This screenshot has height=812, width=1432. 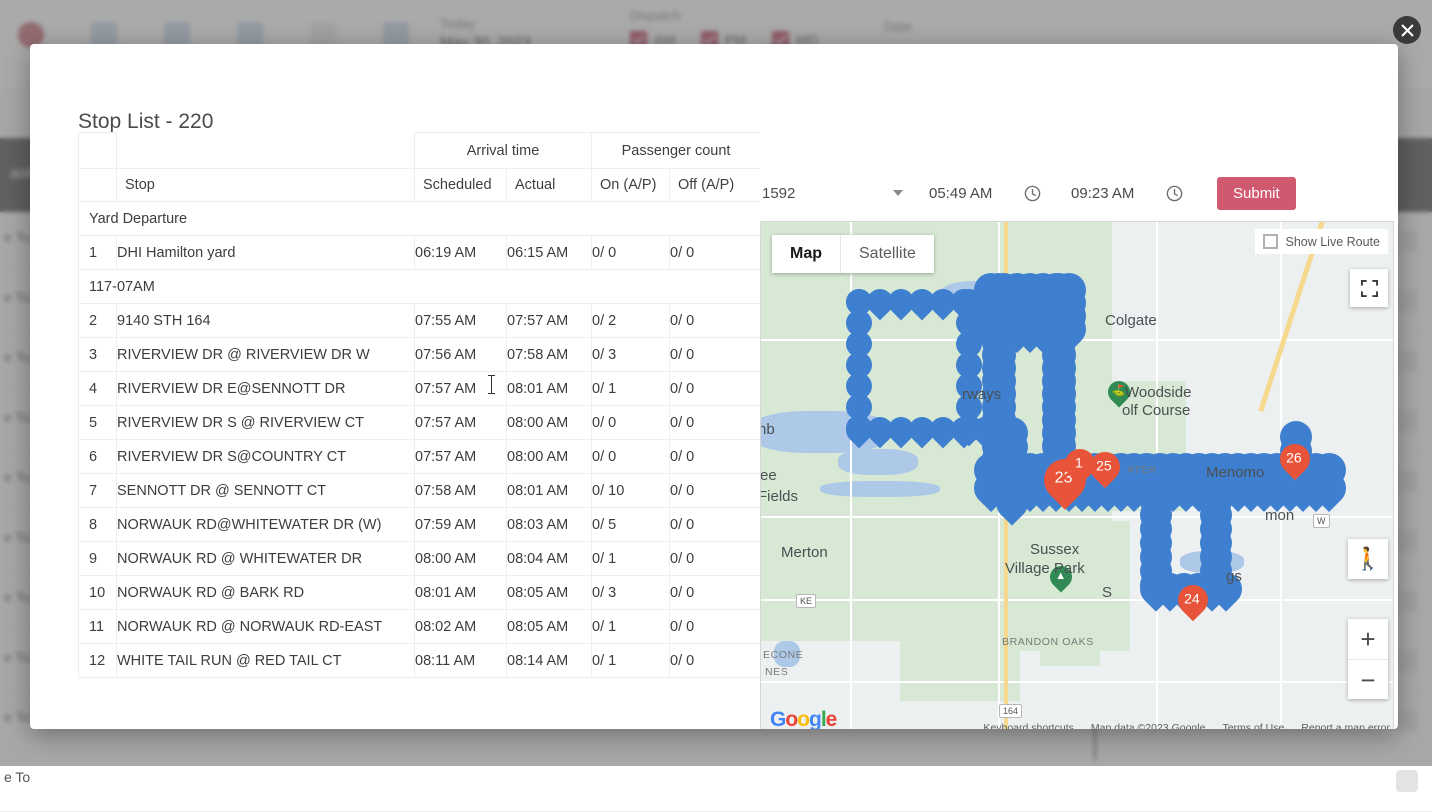 What do you see at coordinates (631, 321) in the screenshot?
I see `cell-on: 0/ 2` at bounding box center [631, 321].